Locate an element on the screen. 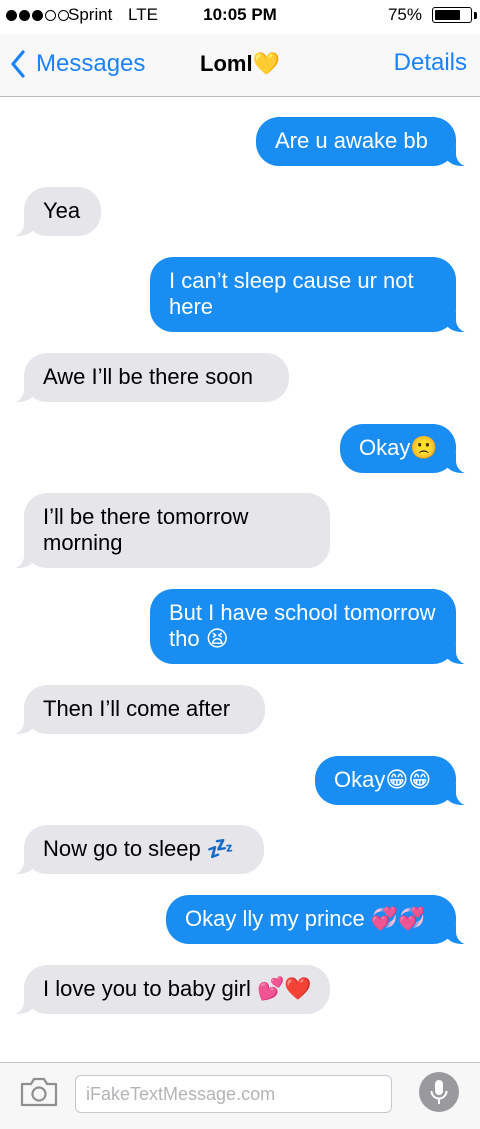 The image size is (480, 1129). camera-button is located at coordinates (39, 1092).